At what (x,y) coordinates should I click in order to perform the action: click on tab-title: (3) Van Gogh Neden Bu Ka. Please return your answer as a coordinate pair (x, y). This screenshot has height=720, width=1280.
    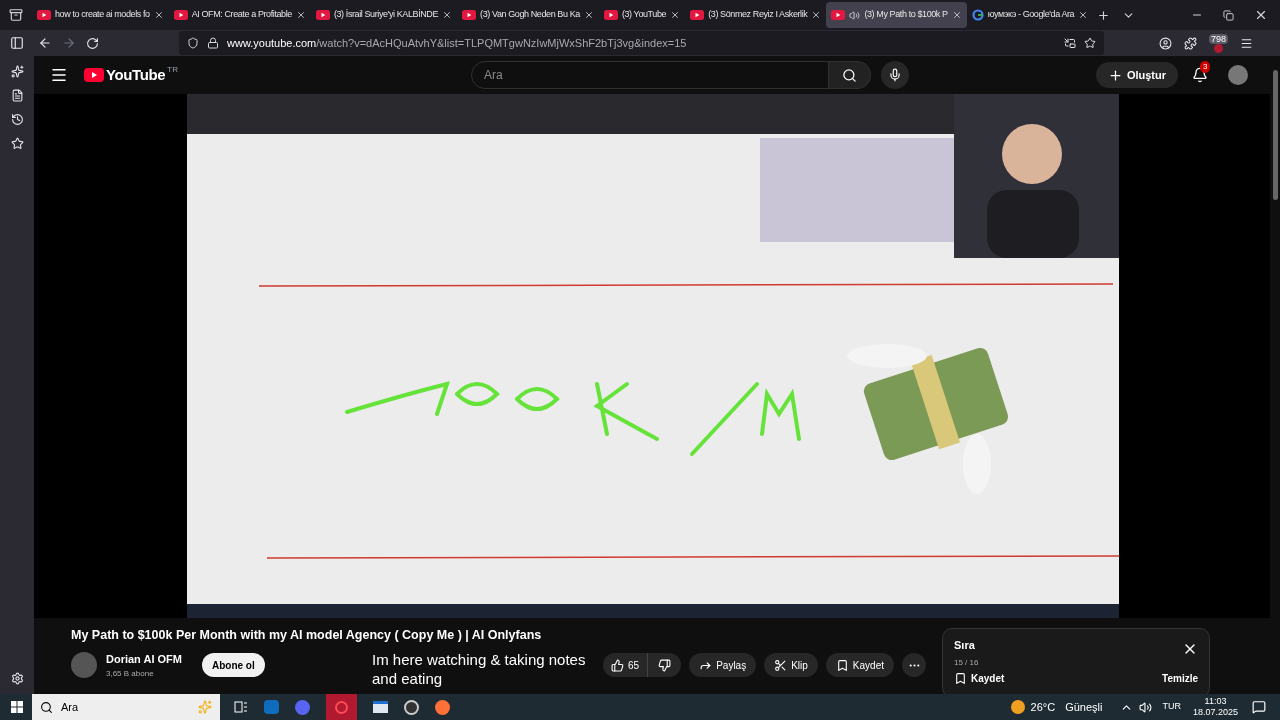
    Looking at the image, I should click on (530, 15).